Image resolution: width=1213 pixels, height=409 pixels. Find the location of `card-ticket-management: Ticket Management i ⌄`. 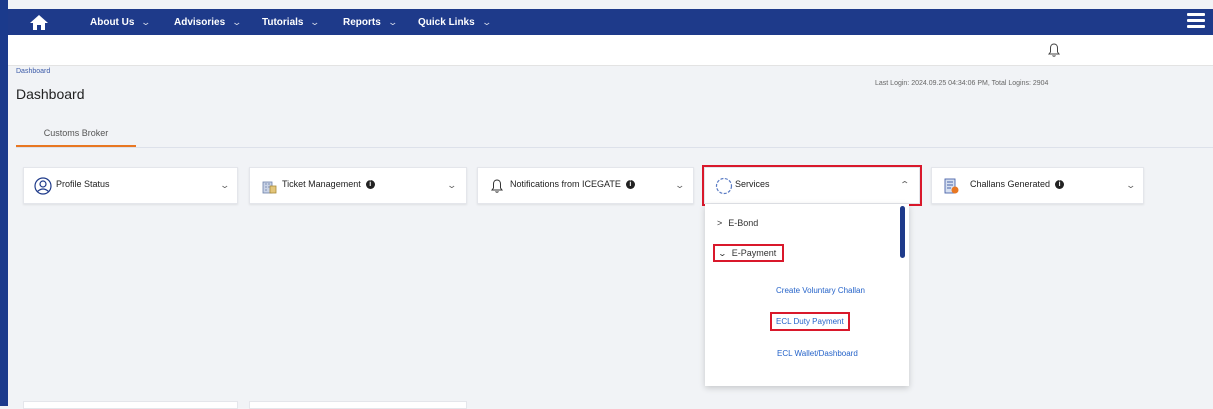

card-ticket-management: Ticket Management i ⌄ is located at coordinates (358, 185).